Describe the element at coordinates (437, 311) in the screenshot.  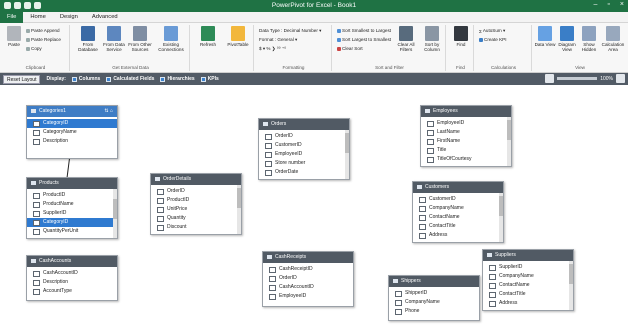
I see `column-row: Phone` at that location.